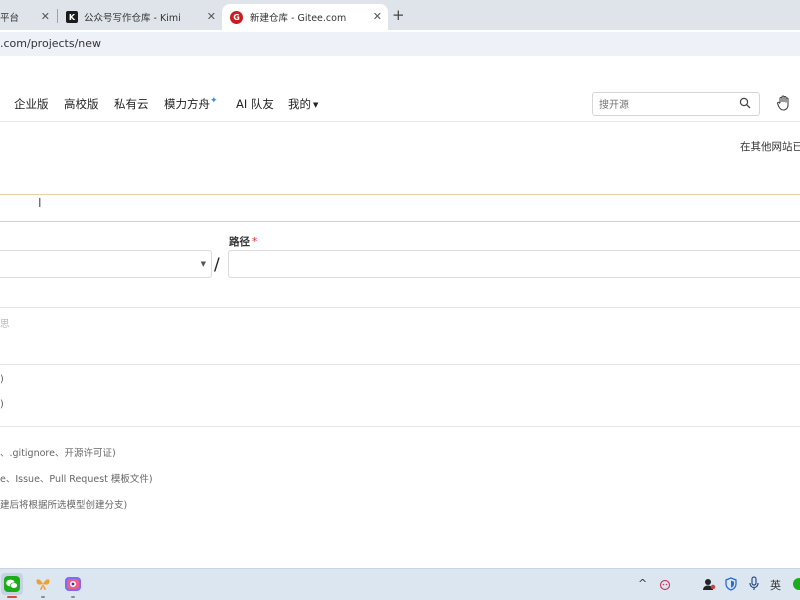 This screenshot has height=600, width=800. What do you see at coordinates (775, 585) in the screenshot?
I see `input-language-indicator: 英` at bounding box center [775, 585].